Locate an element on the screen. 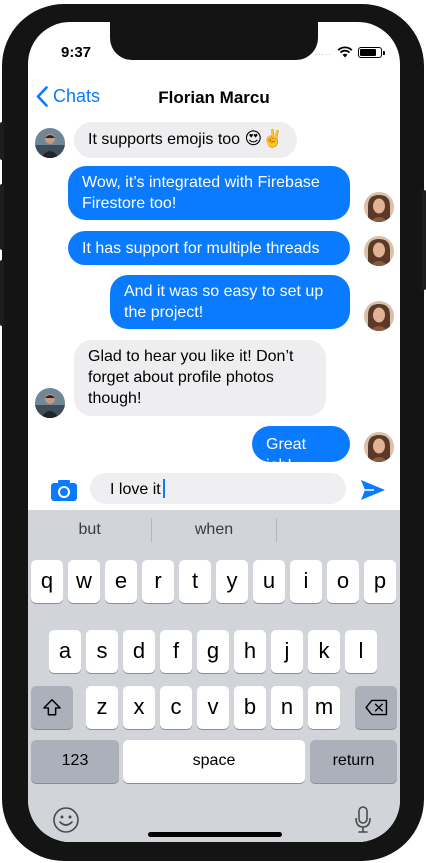 The image size is (426, 863). key-w: w is located at coordinates (84, 581).